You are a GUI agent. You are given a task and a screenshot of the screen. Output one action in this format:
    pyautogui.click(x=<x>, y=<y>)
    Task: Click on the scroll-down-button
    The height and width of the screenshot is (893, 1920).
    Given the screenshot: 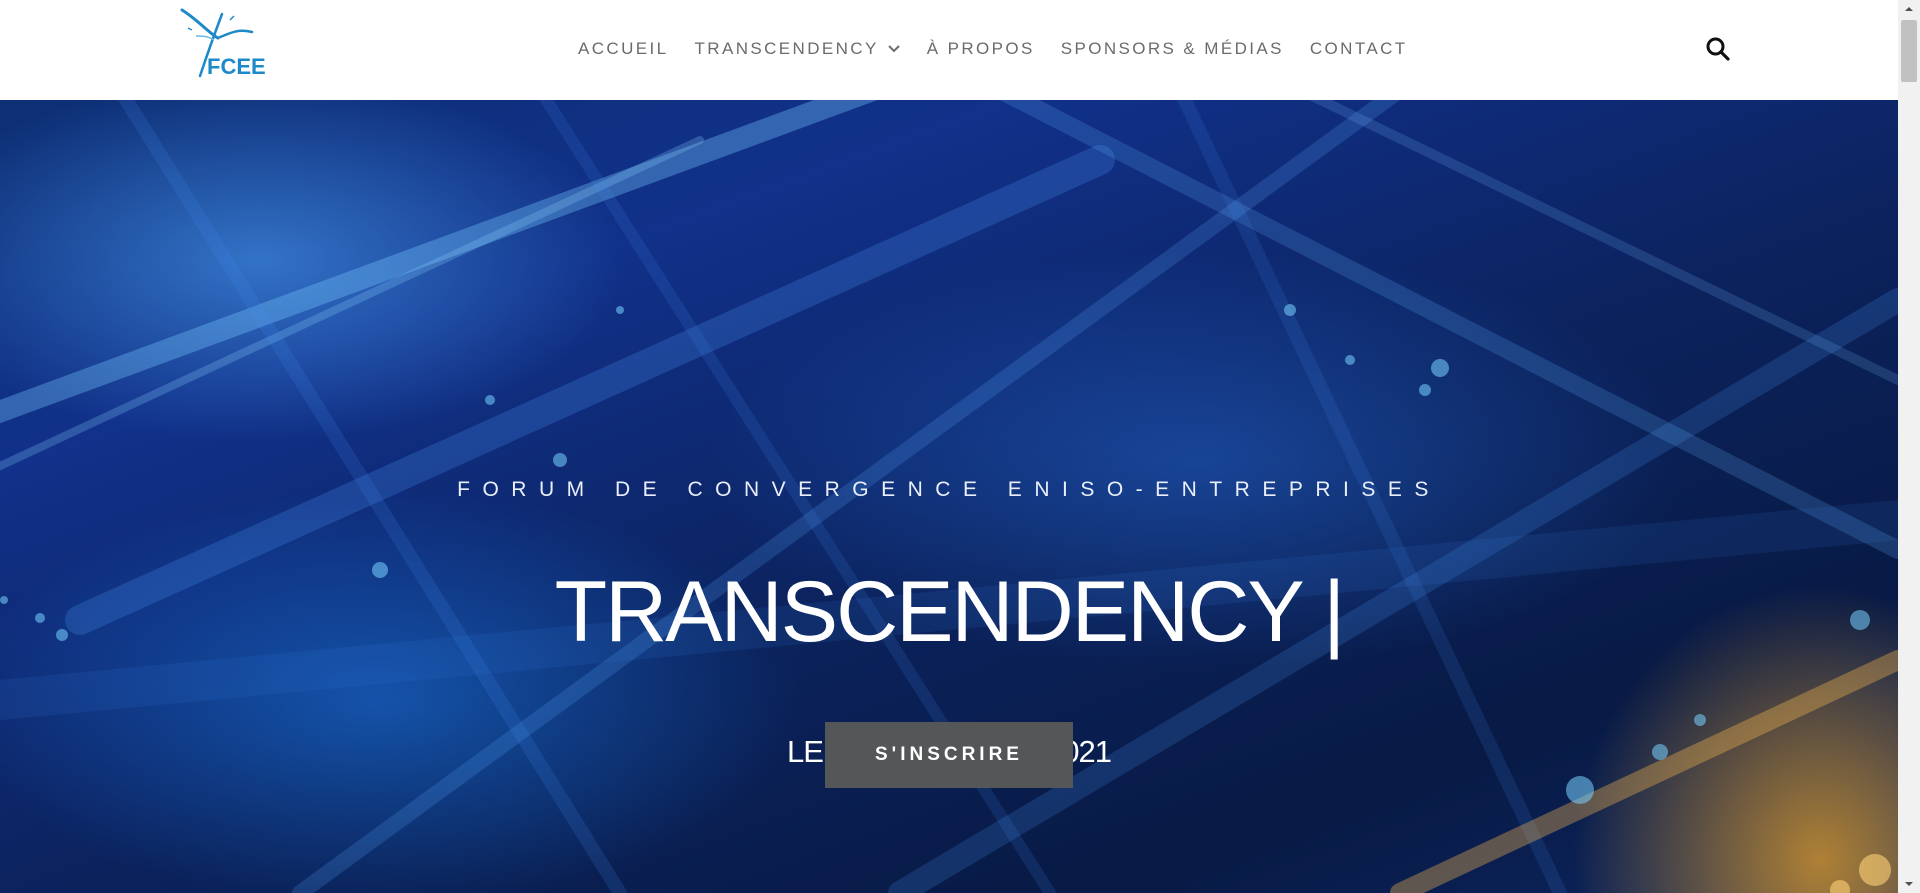 What is the action you would take?
    pyautogui.click(x=1909, y=884)
    